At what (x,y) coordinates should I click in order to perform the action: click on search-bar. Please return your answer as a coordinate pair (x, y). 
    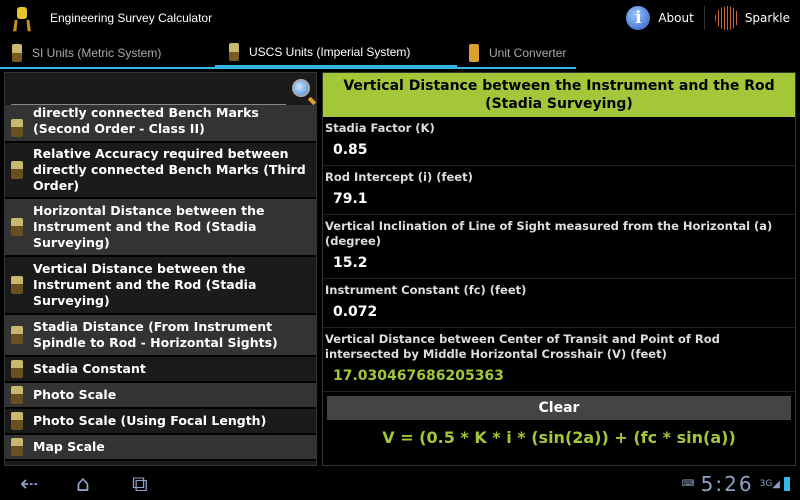
    Looking at the image, I should click on (160, 91).